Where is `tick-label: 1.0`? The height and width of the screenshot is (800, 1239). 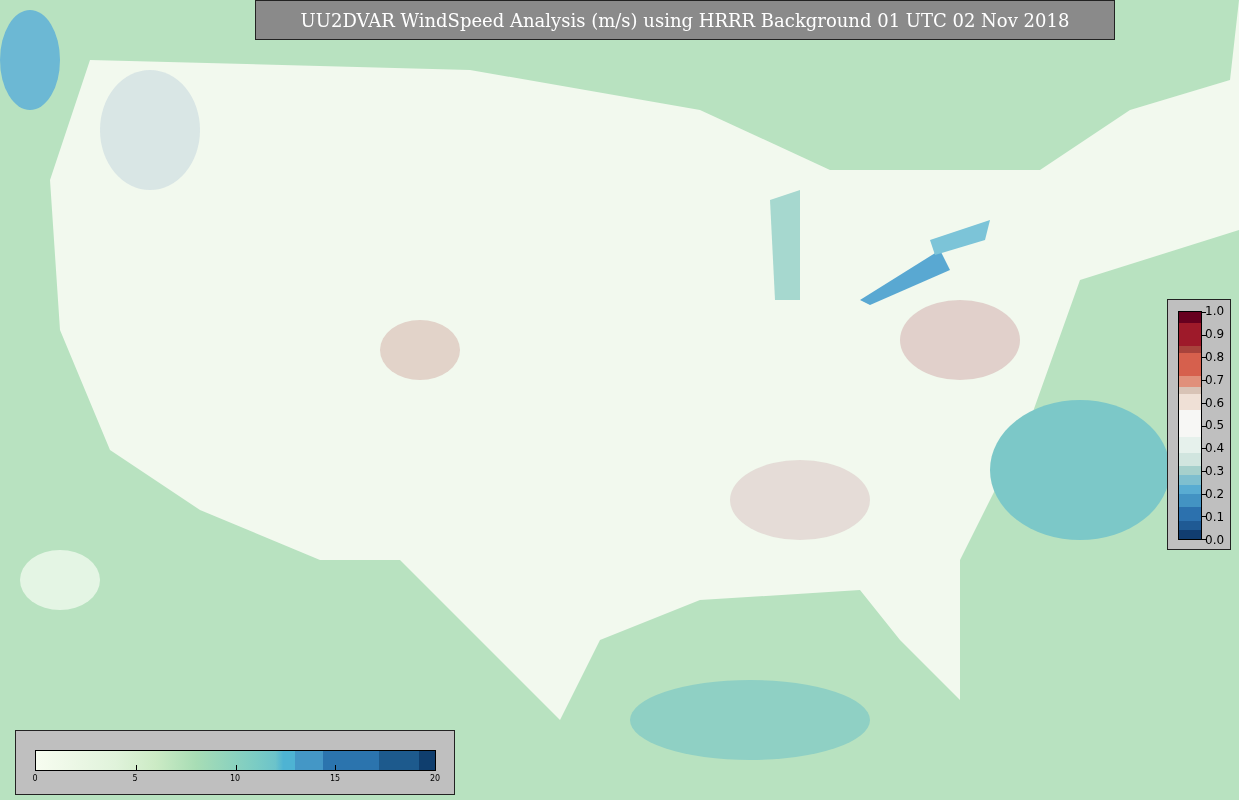 tick-label: 1.0 is located at coordinates (1215, 311).